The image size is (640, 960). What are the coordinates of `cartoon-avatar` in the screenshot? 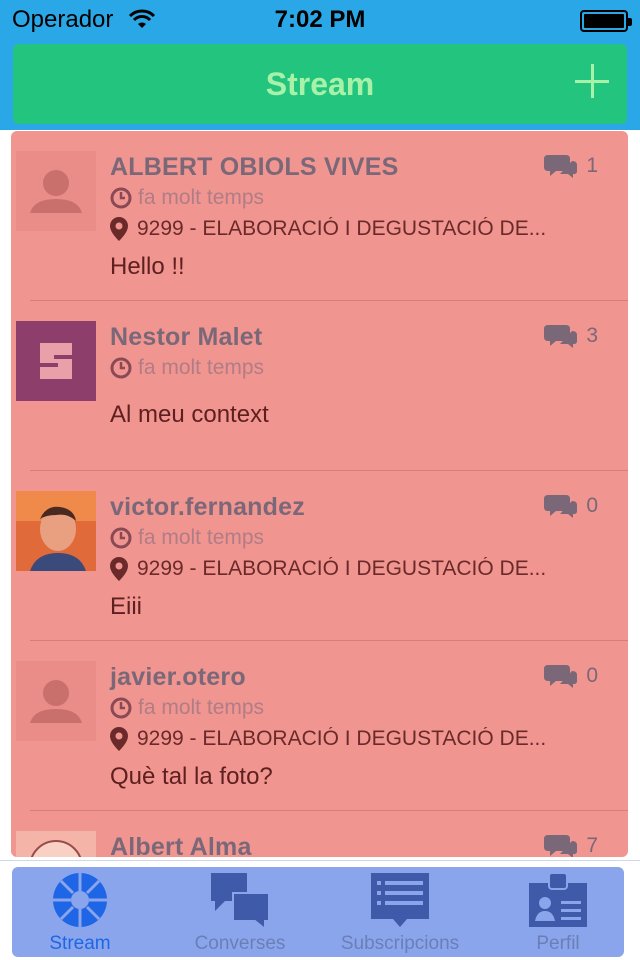 It's located at (56, 844).